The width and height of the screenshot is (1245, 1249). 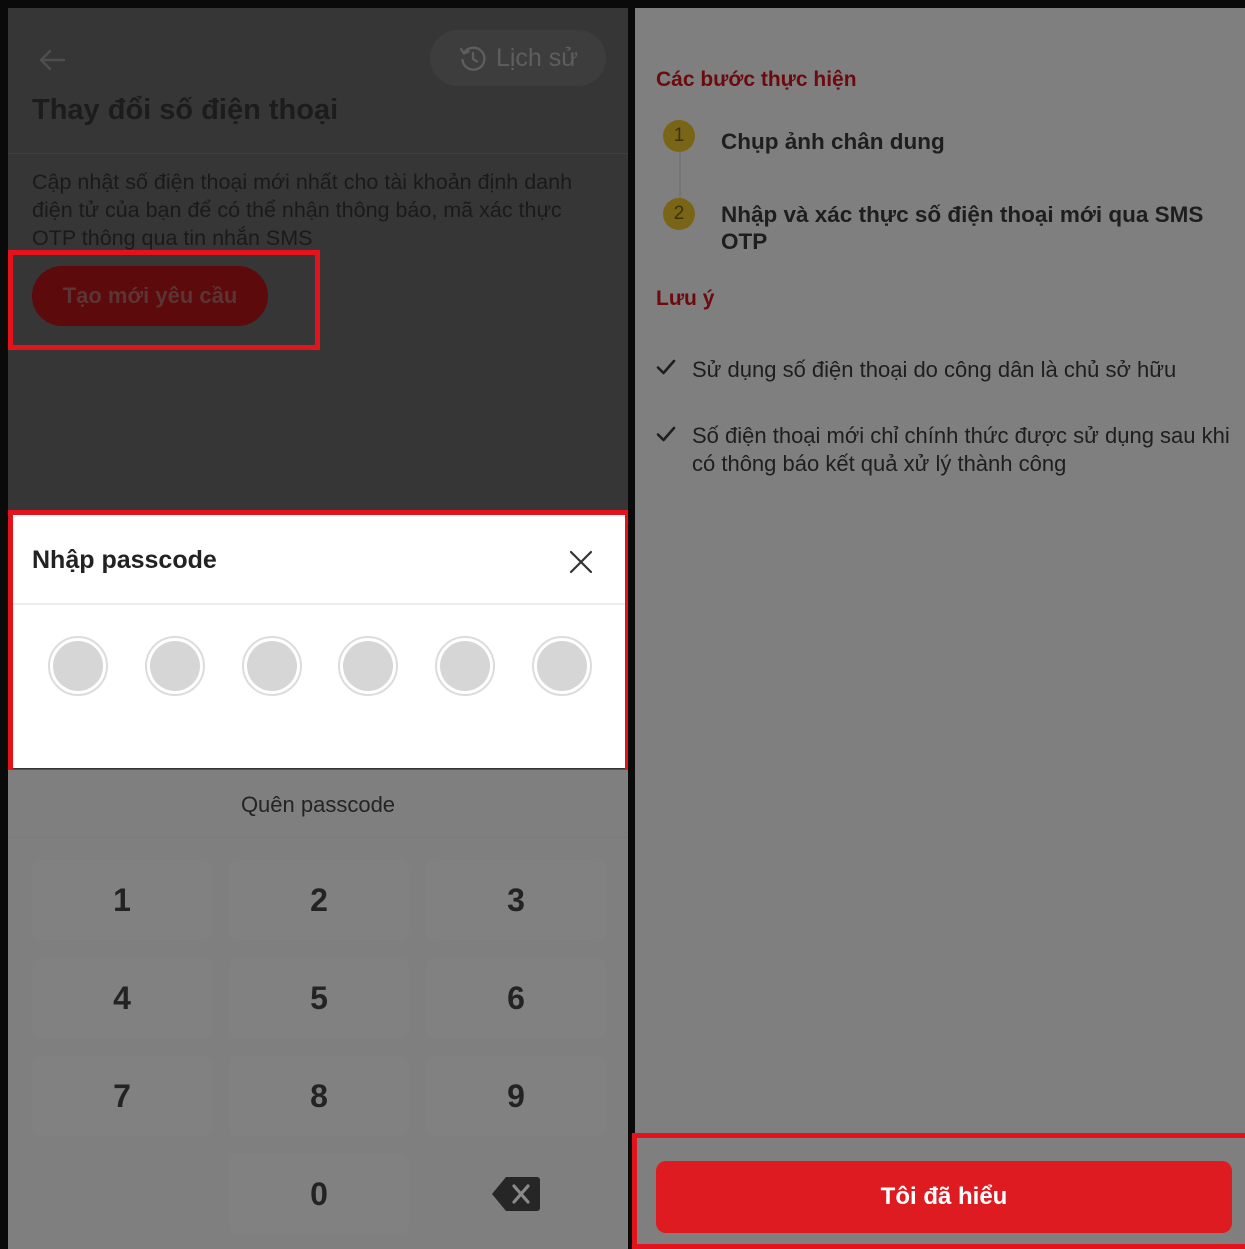 I want to click on key-9: 9, so click(x=516, y=1096).